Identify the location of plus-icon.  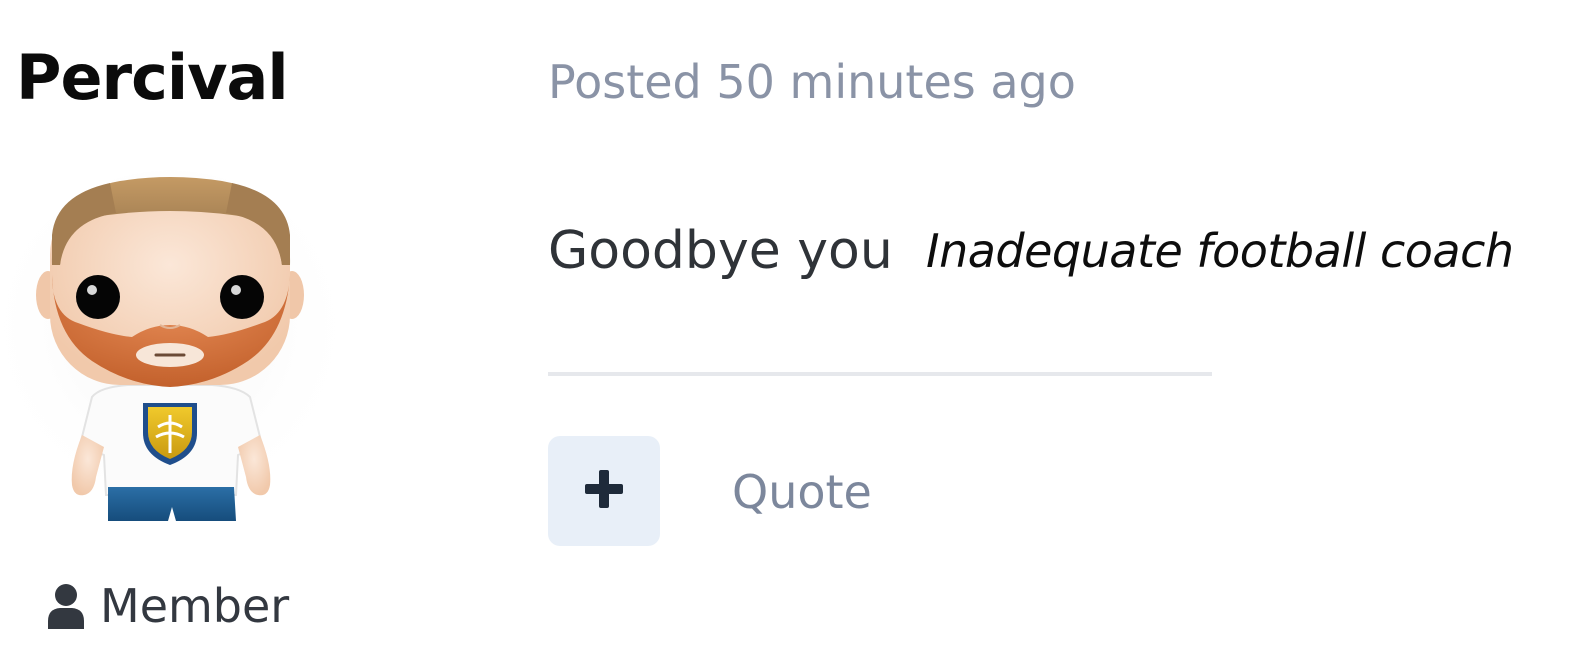
(604, 491).